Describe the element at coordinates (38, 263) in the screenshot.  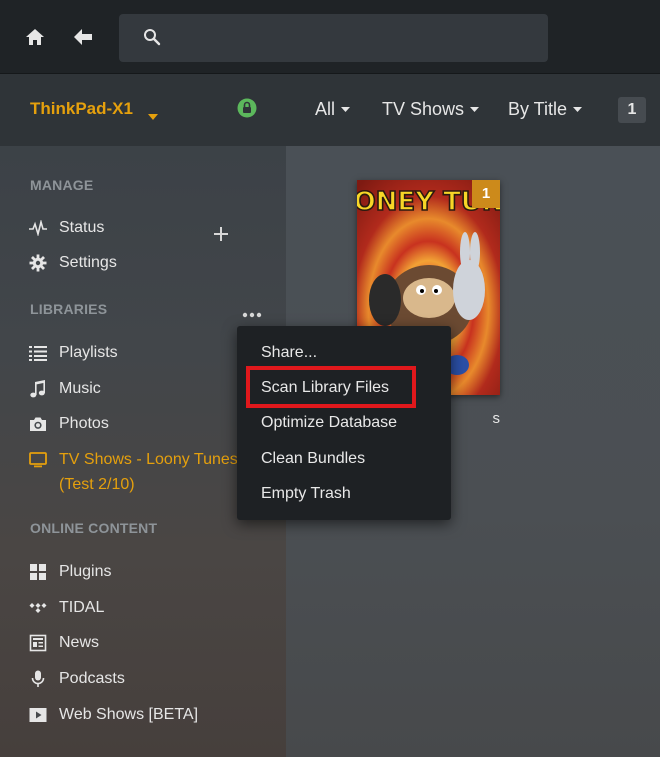
I see `gear-icon` at that location.